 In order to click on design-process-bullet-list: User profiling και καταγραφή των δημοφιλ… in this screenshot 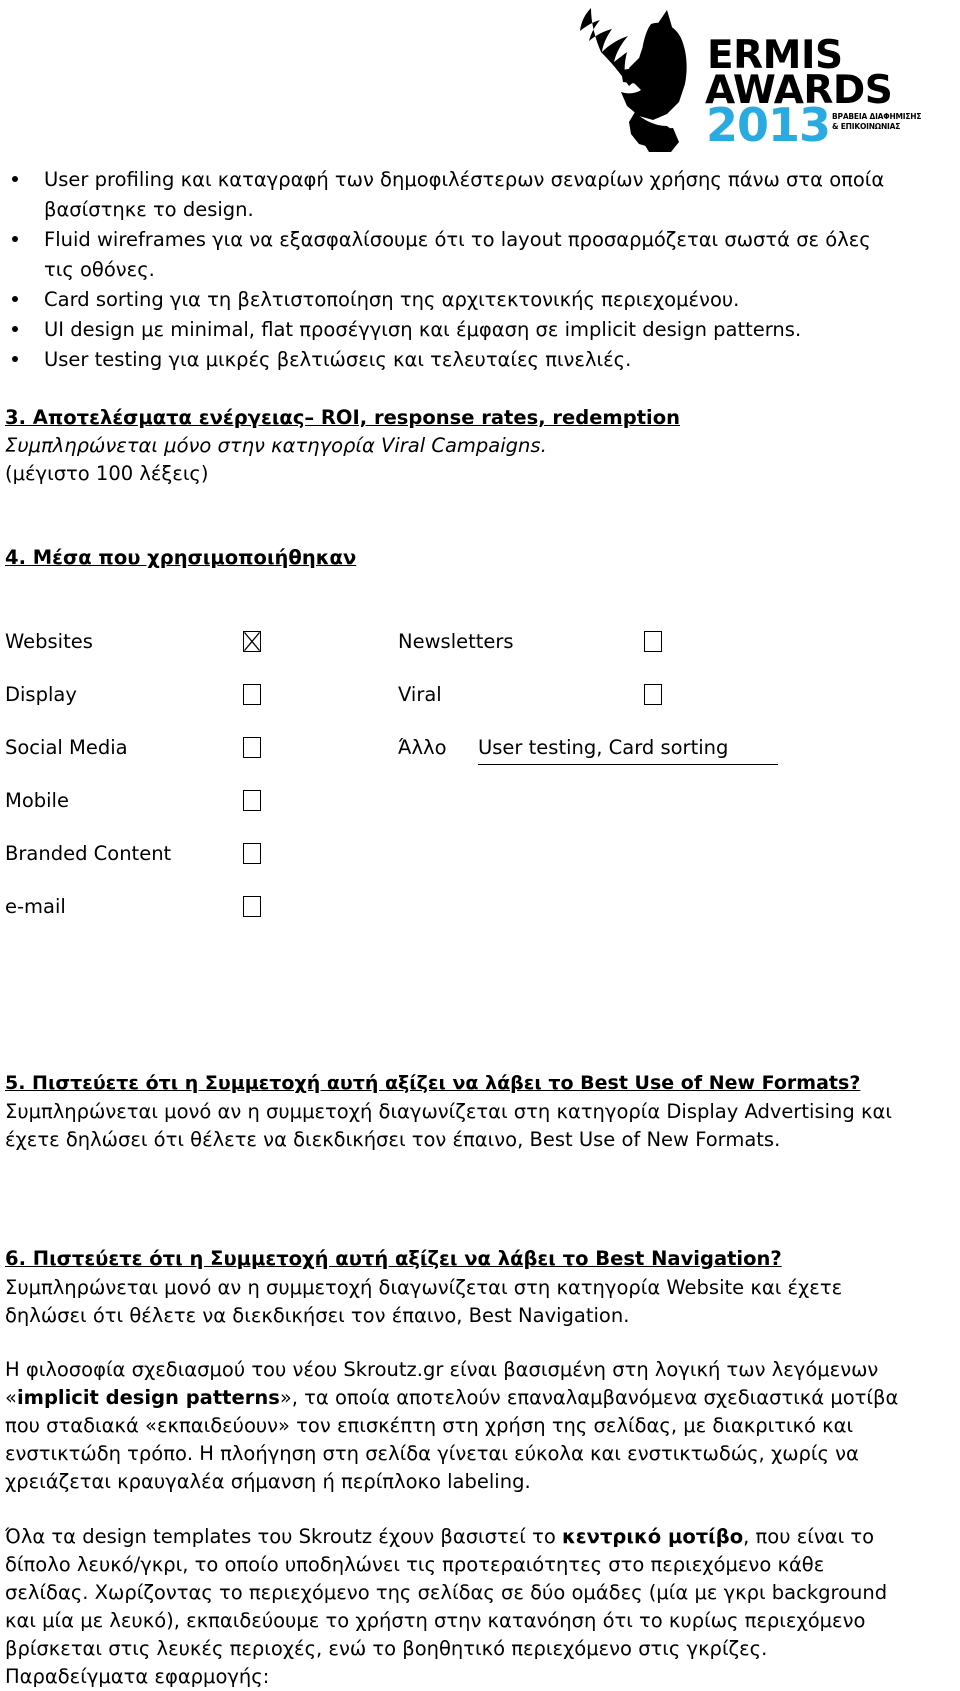, I will do `click(452, 270)`.